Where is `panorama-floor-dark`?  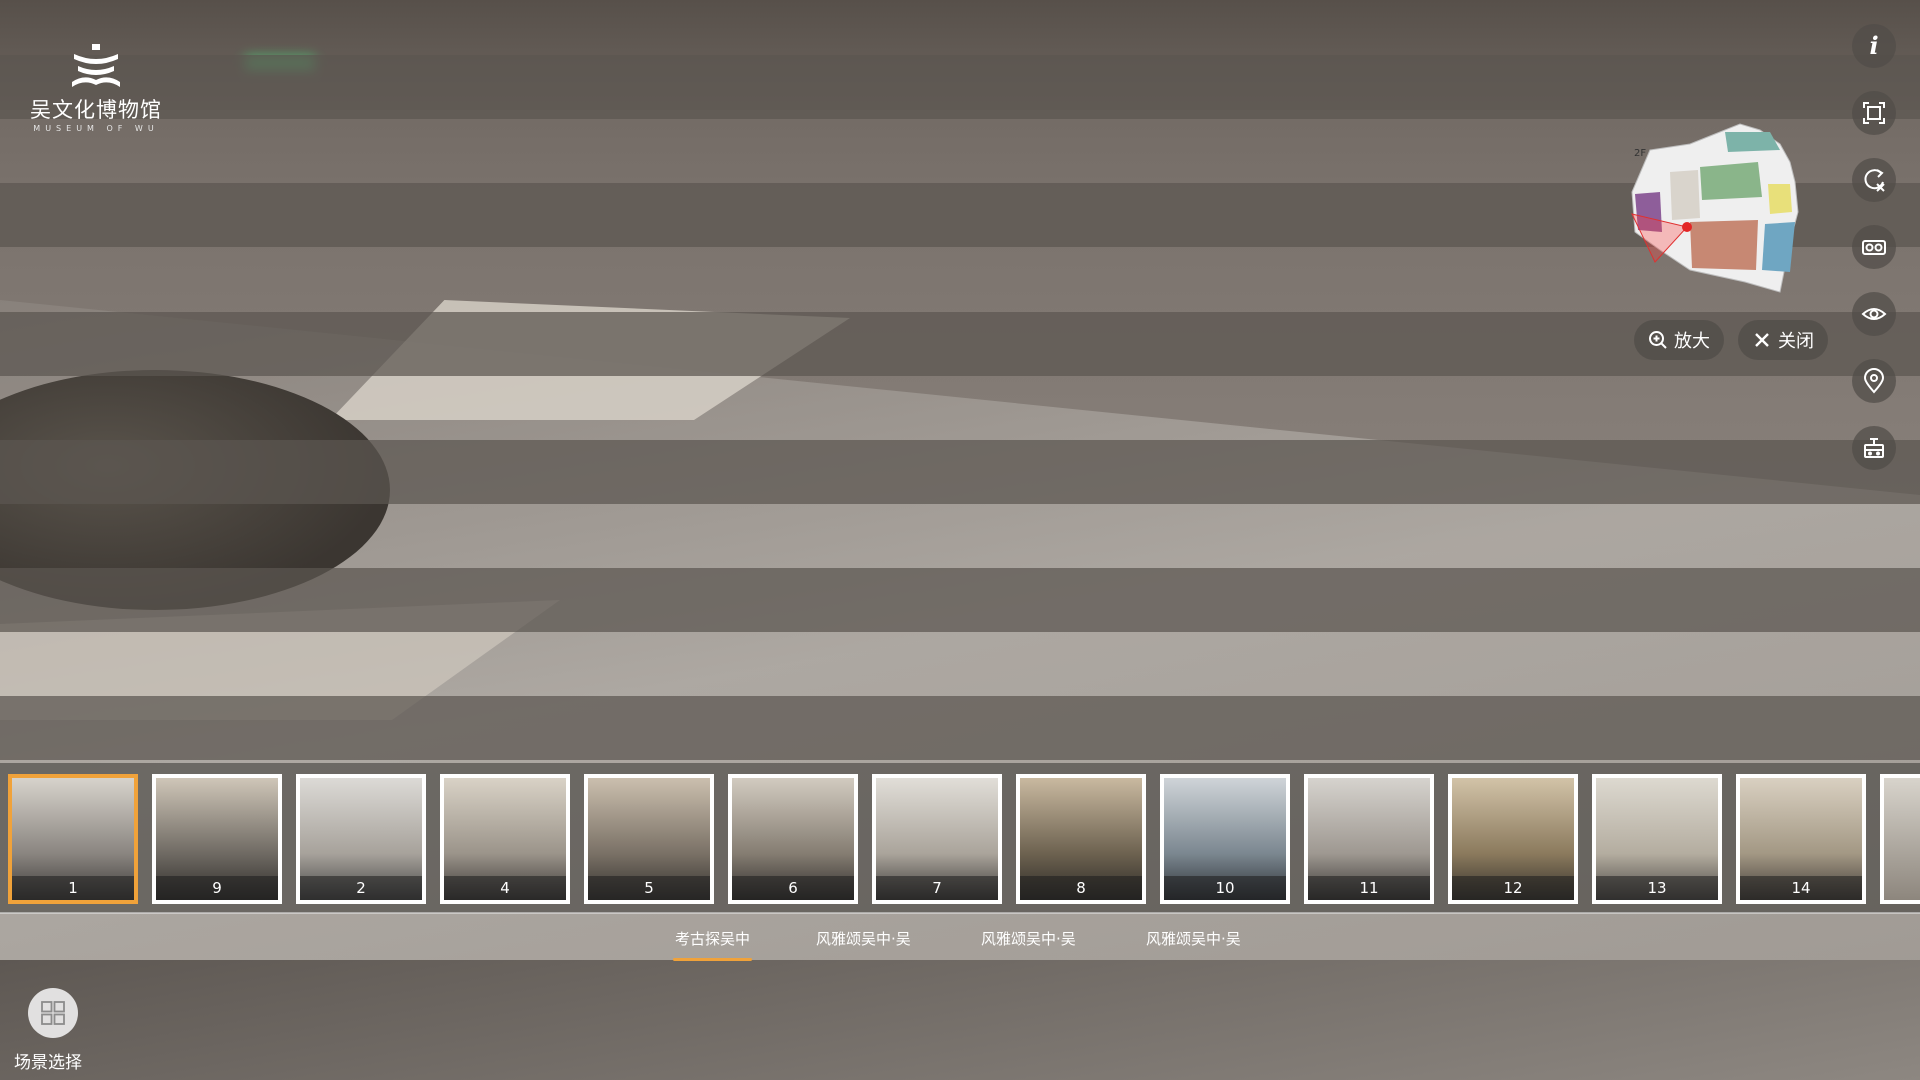 panorama-floor-dark is located at coordinates (960, 1020).